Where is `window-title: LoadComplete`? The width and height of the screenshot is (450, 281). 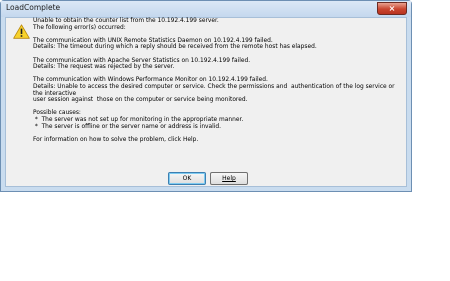
window-title: LoadComplete is located at coordinates (33, 7).